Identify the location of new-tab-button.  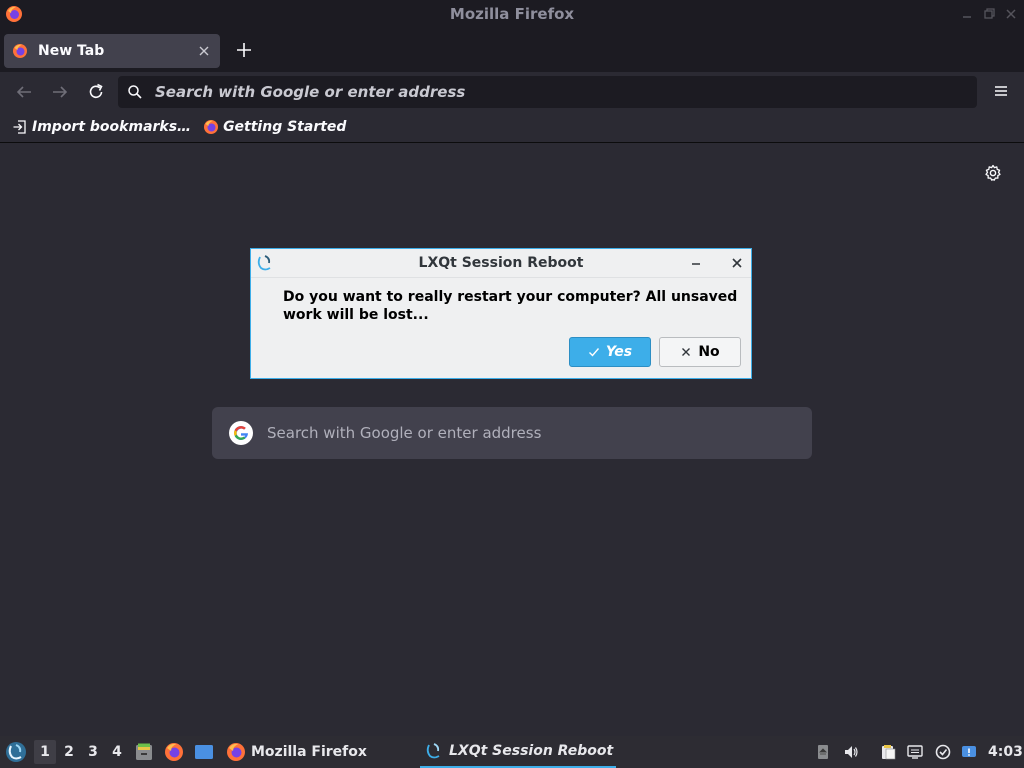
(244, 50).